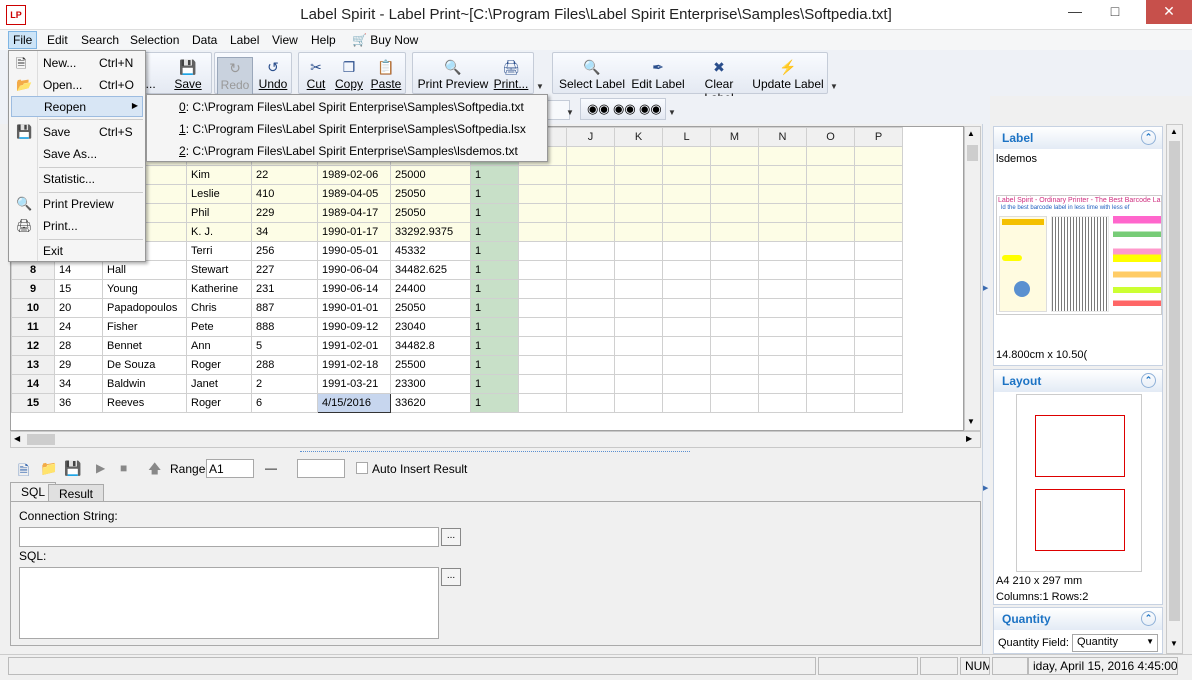 The height and width of the screenshot is (680, 1192). I want to click on grid-cell: 1990-06-14, so click(354, 289).